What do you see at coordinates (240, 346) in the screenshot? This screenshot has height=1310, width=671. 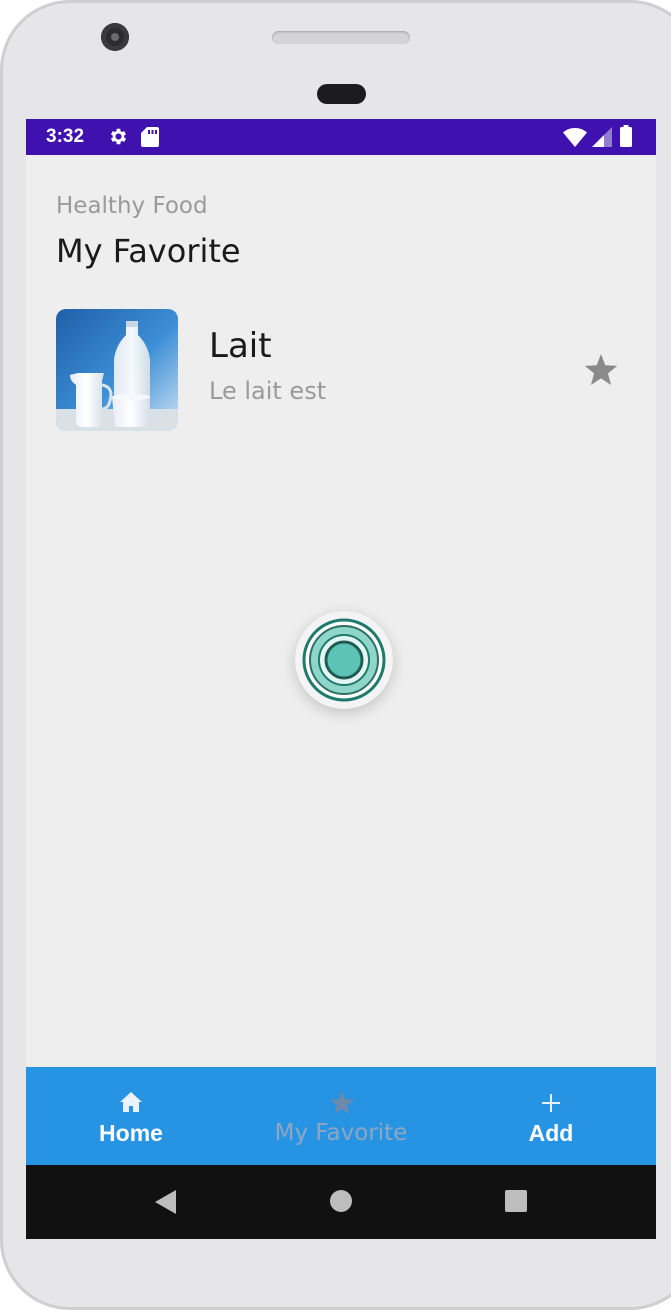 I see `item-name: Lait` at bounding box center [240, 346].